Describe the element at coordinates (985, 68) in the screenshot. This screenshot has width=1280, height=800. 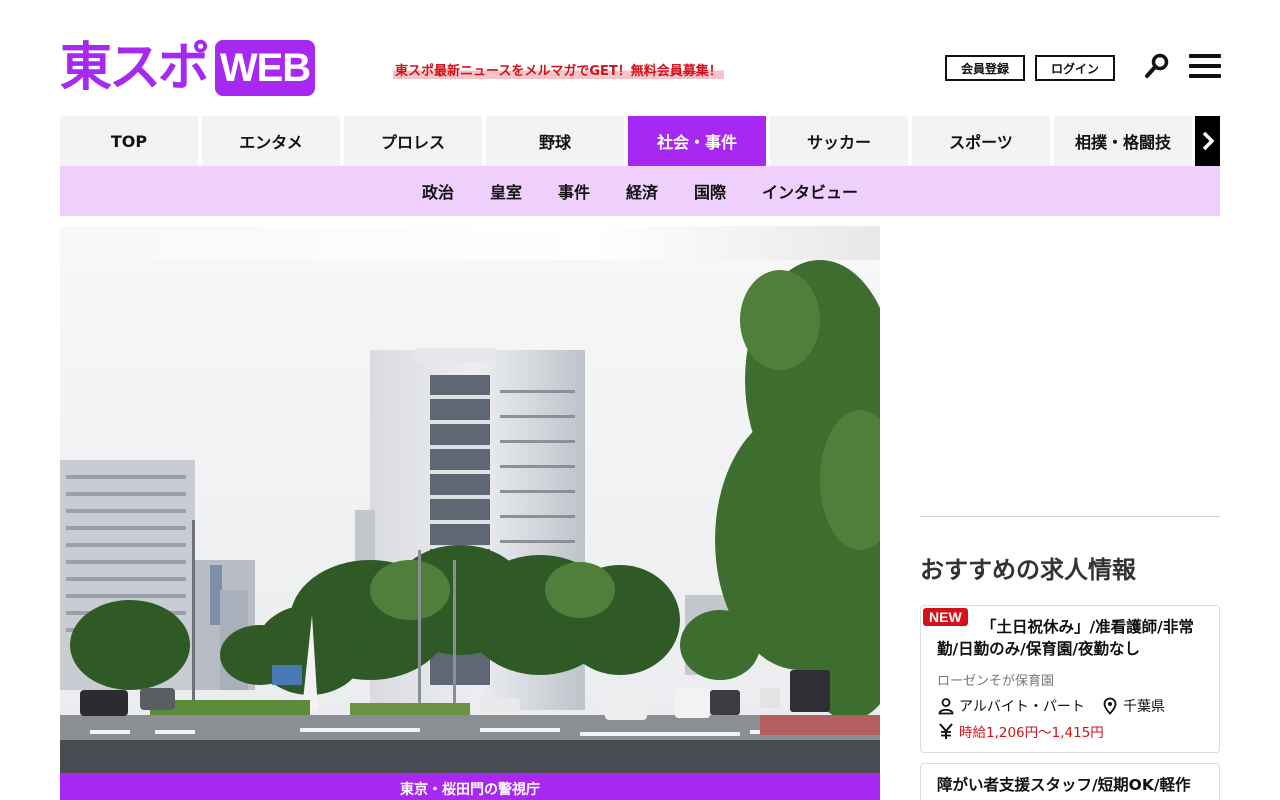
I see `register-button: 会員登録` at that location.